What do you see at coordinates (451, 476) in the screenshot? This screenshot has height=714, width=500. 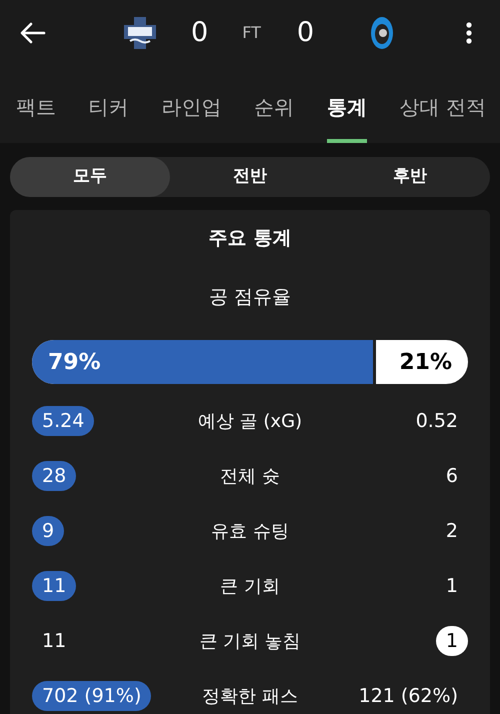 I see `stat-value: 6` at bounding box center [451, 476].